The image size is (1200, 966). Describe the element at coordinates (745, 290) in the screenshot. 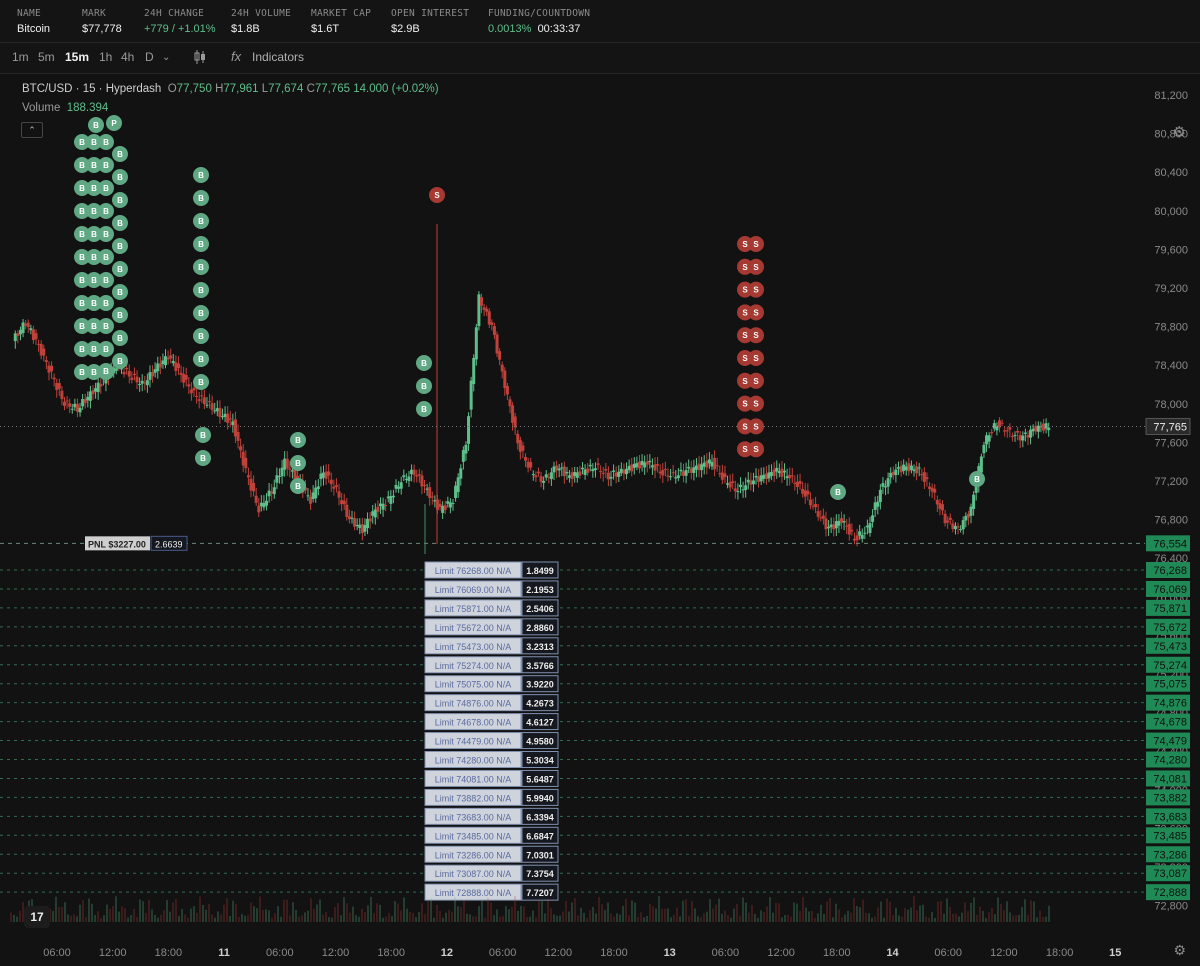

I see `sell-marker-letter: S` at that location.